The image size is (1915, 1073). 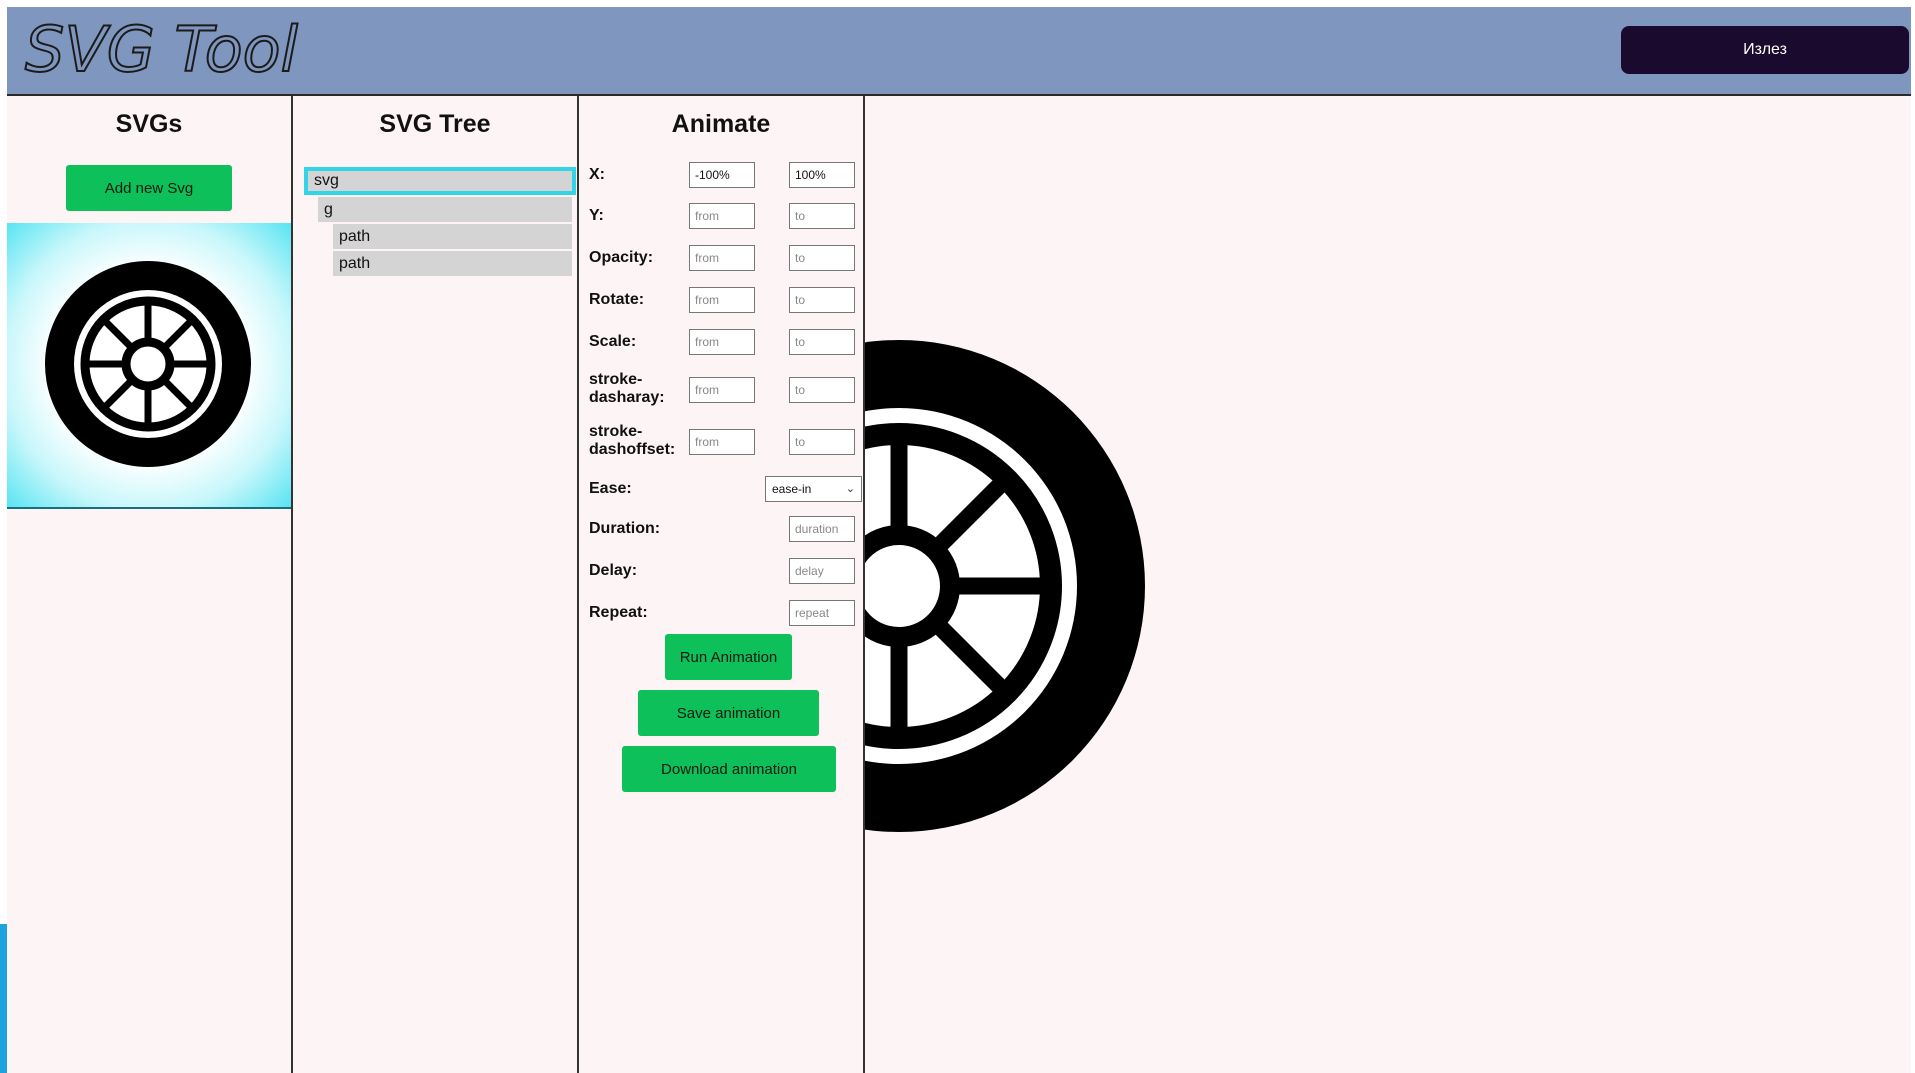 I want to click on scale-to-input, so click(x=822, y=342).